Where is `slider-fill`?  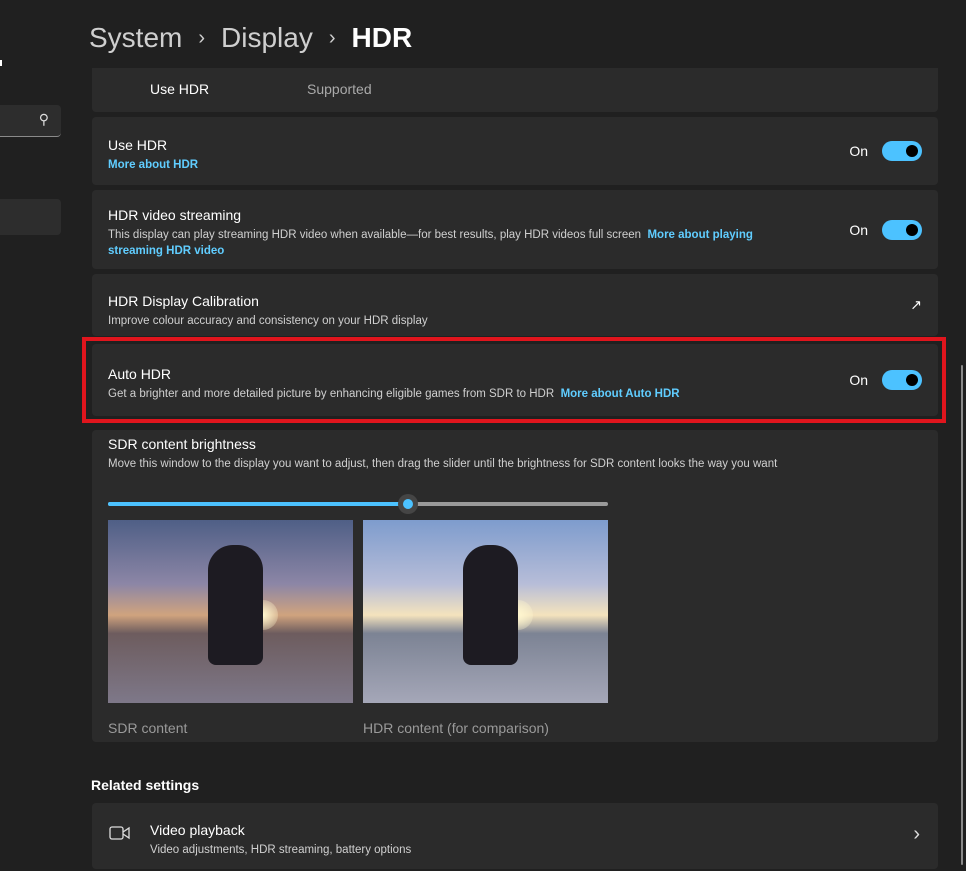 slider-fill is located at coordinates (258, 504).